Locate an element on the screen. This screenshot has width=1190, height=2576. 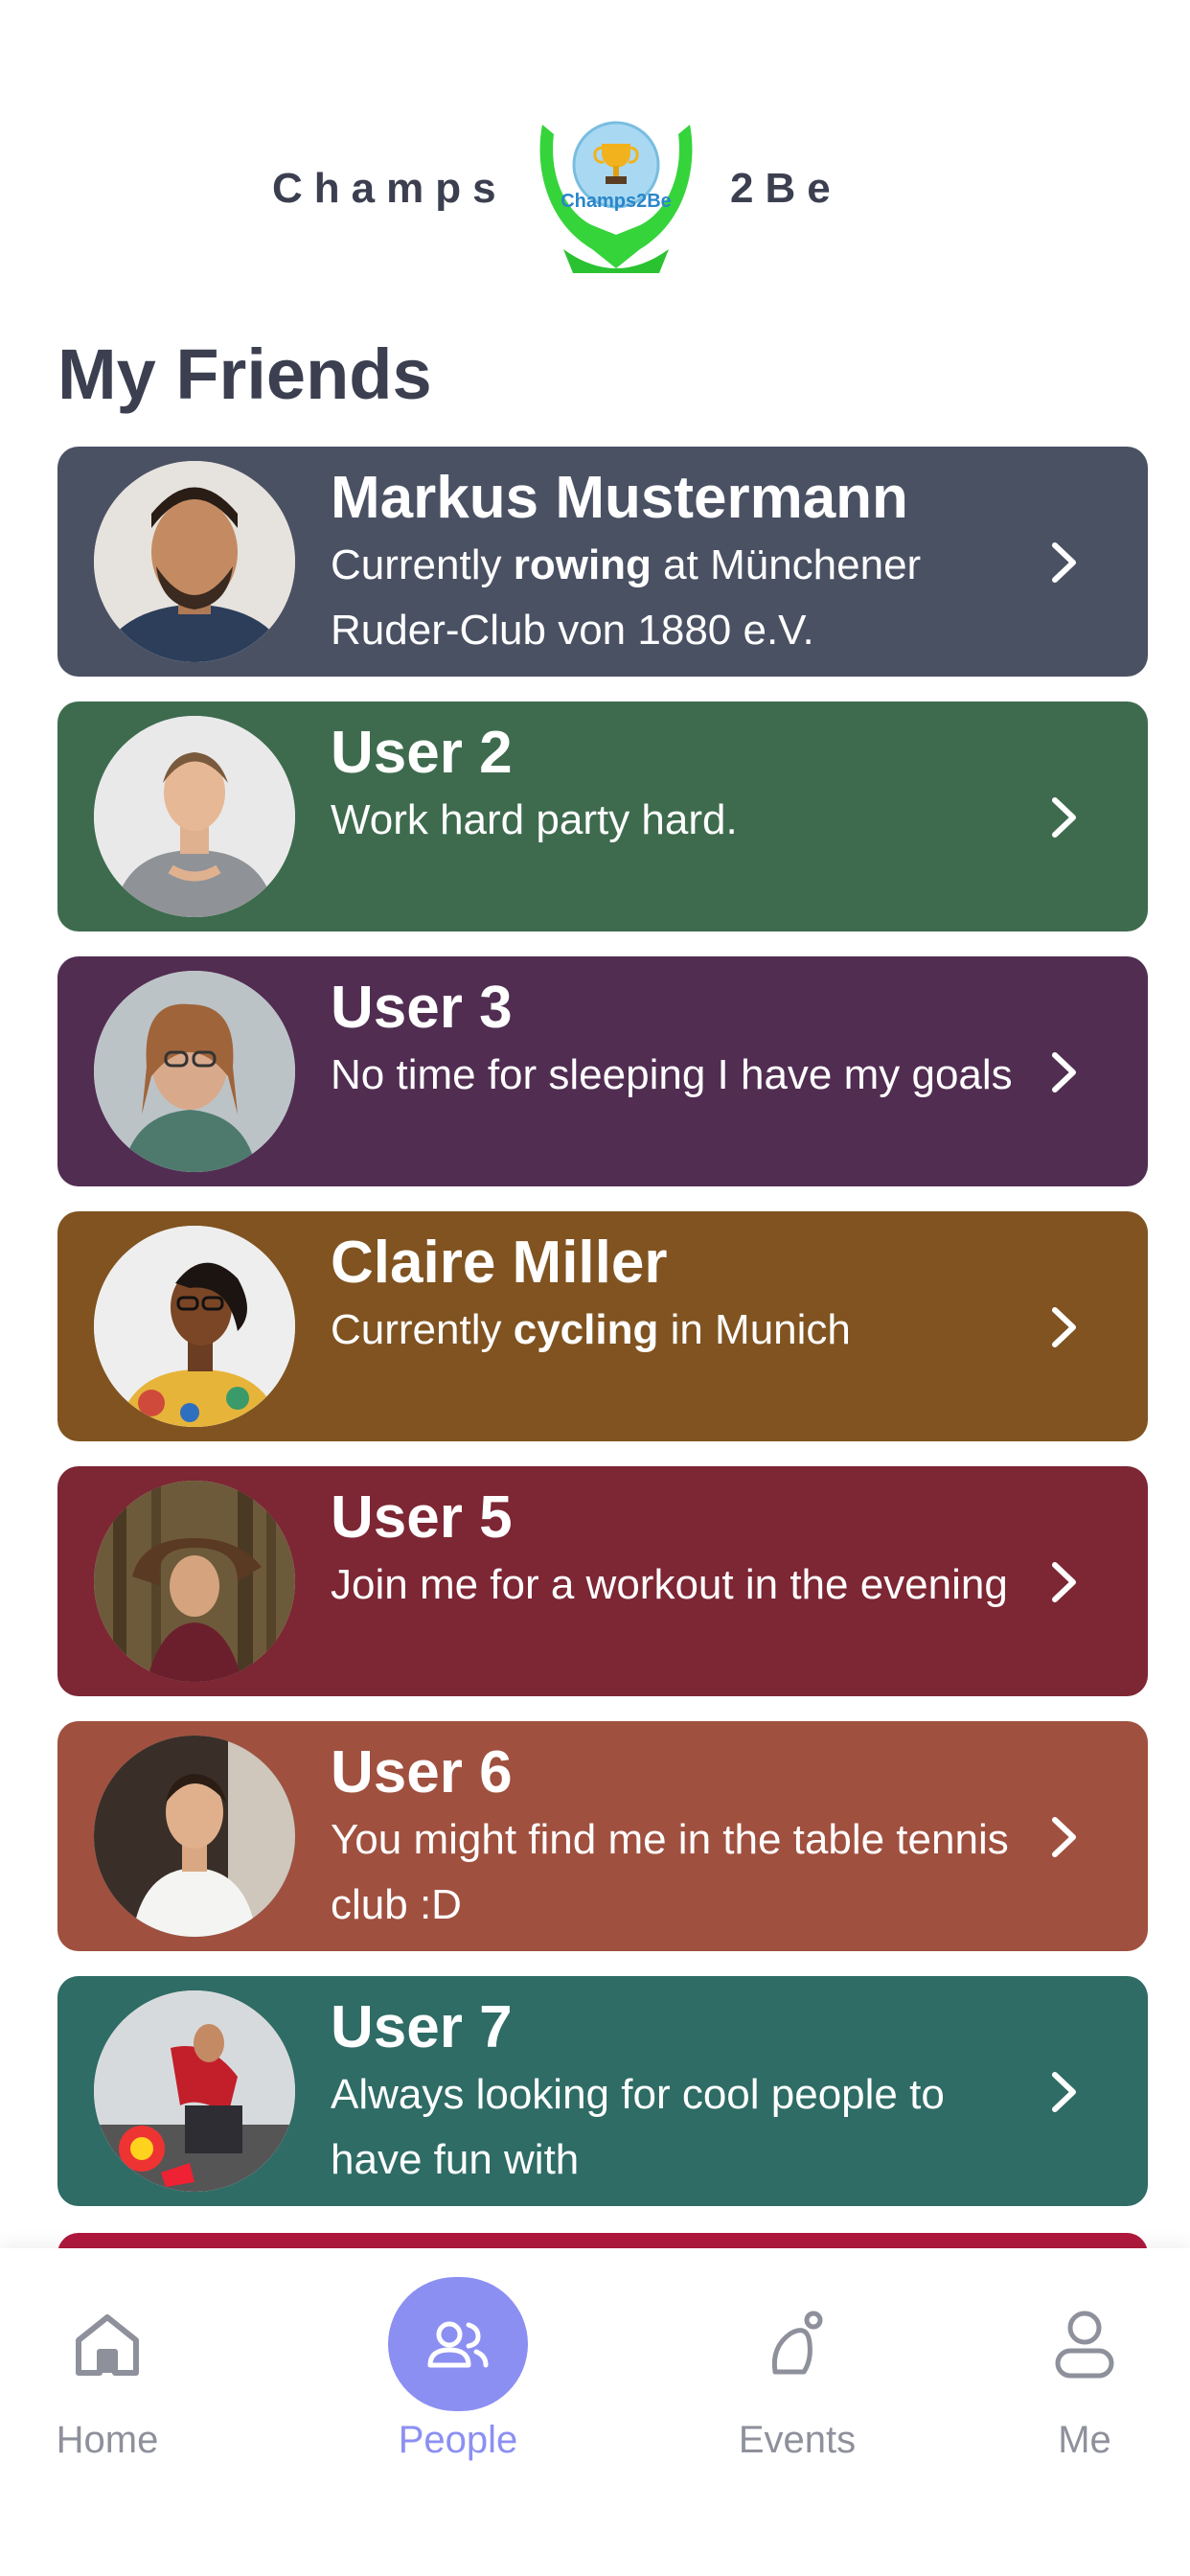
tab-home: Home is located at coordinates (107, 2369).